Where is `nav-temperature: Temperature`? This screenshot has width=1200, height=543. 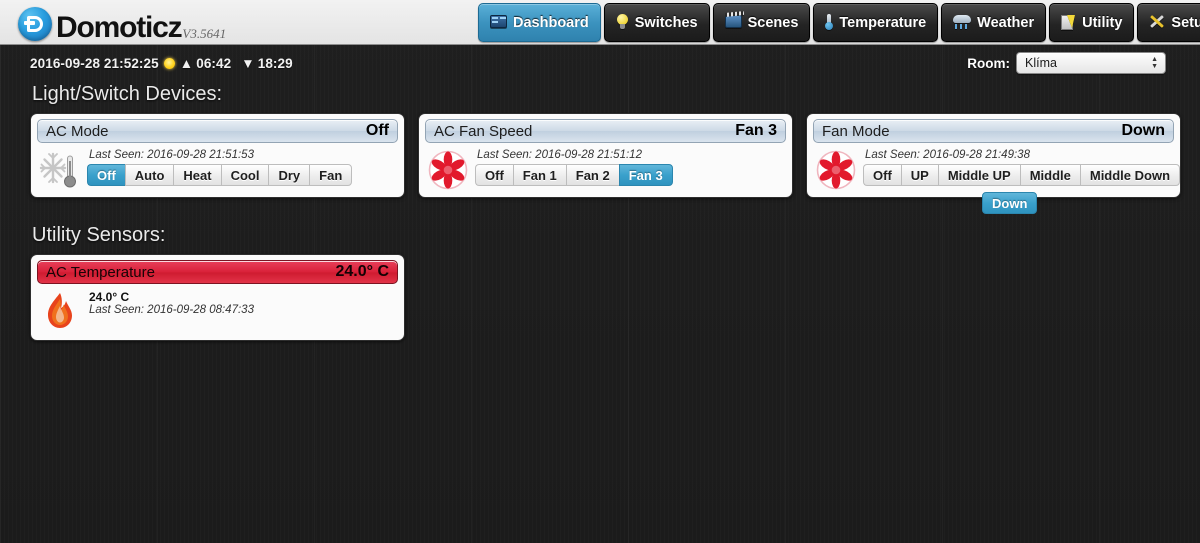 nav-temperature: Temperature is located at coordinates (876, 22).